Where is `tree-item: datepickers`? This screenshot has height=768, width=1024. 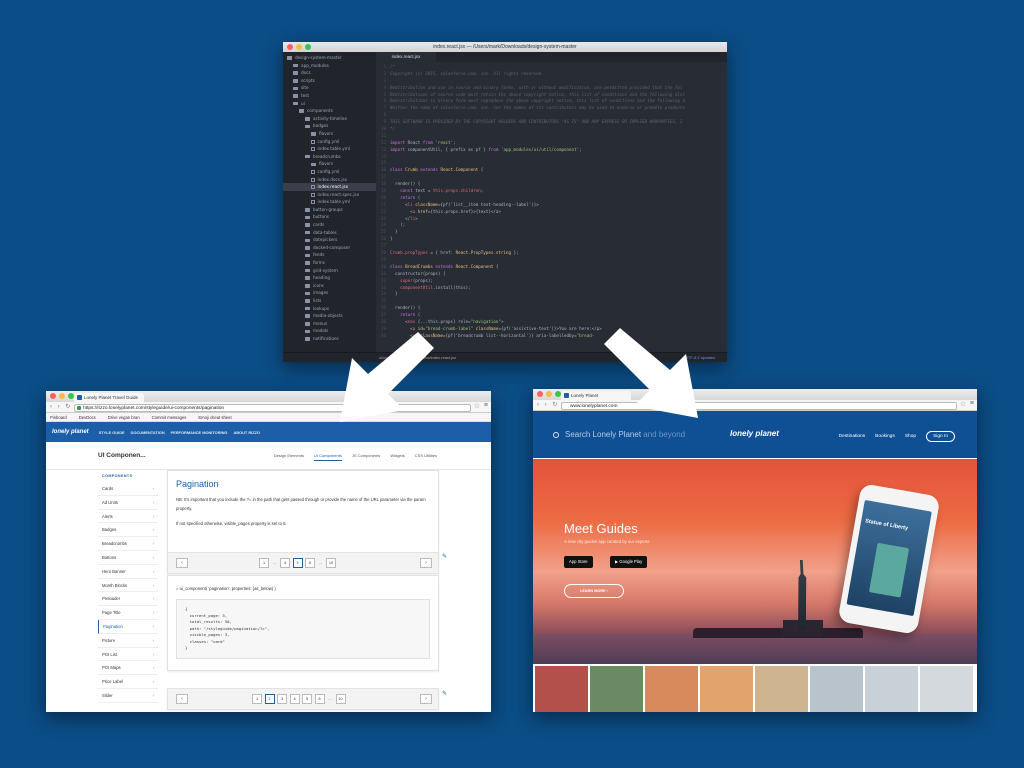 tree-item: datepickers is located at coordinates (329, 240).